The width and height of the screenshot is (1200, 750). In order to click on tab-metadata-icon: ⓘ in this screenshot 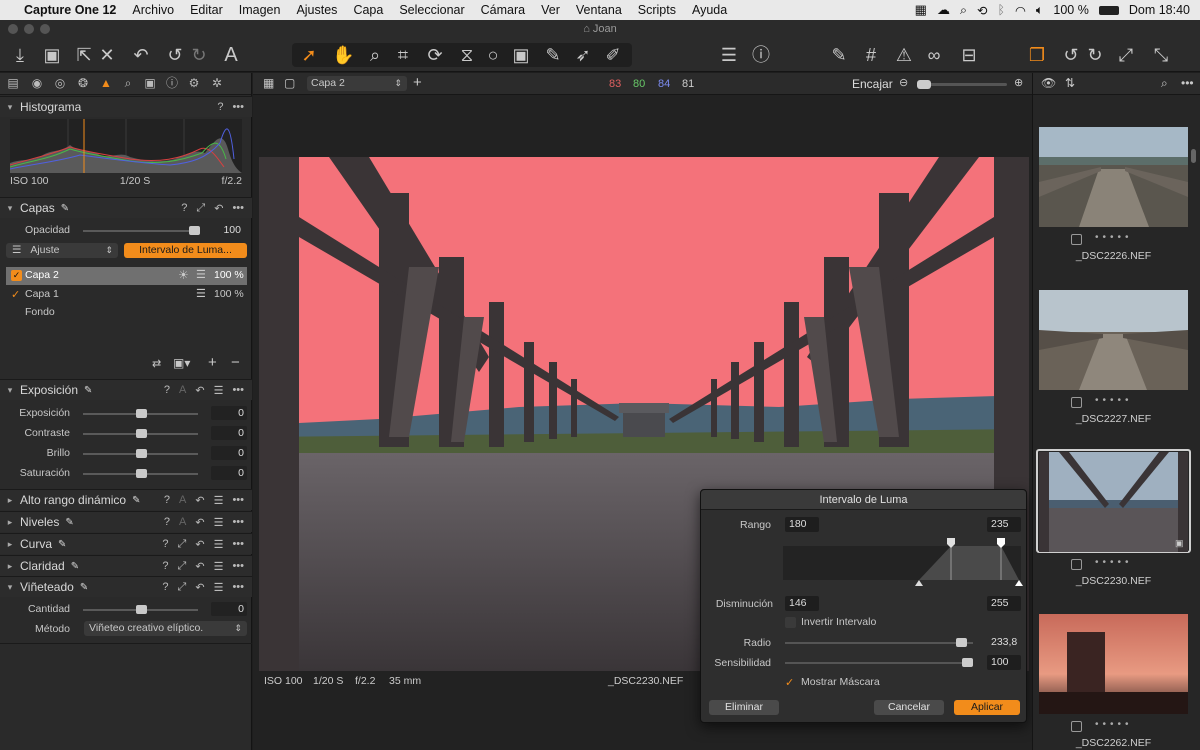, I will do `click(172, 83)`.